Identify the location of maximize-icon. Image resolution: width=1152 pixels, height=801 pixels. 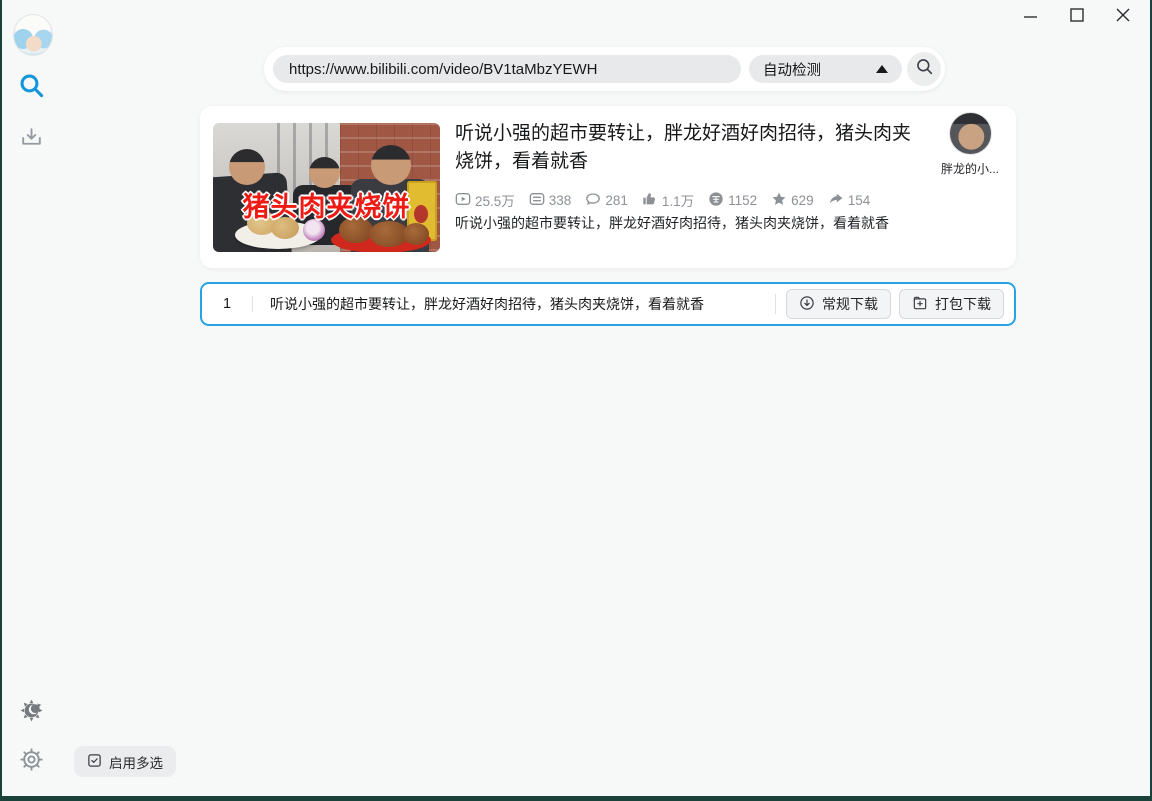
(1077, 17).